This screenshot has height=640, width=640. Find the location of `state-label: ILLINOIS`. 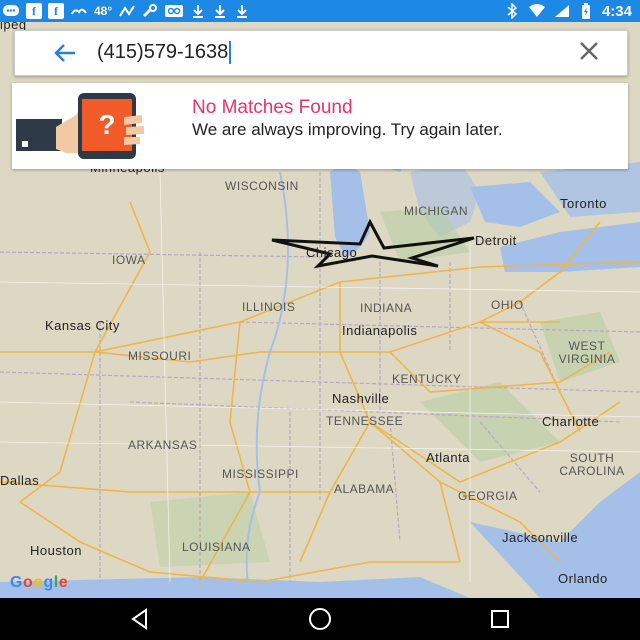

state-label: ILLINOIS is located at coordinates (269, 307).